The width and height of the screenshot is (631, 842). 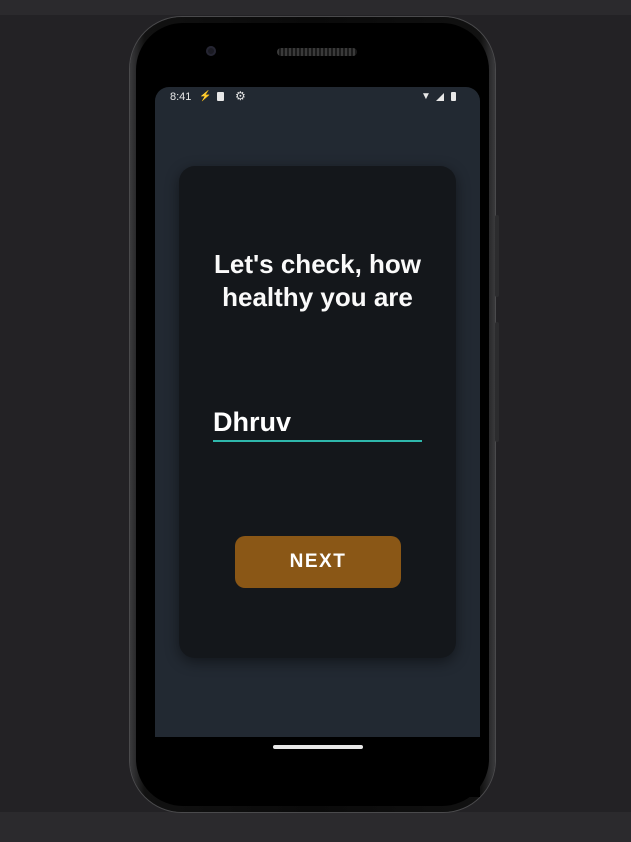 What do you see at coordinates (318, 747) in the screenshot?
I see `home-gesture-pill` at bounding box center [318, 747].